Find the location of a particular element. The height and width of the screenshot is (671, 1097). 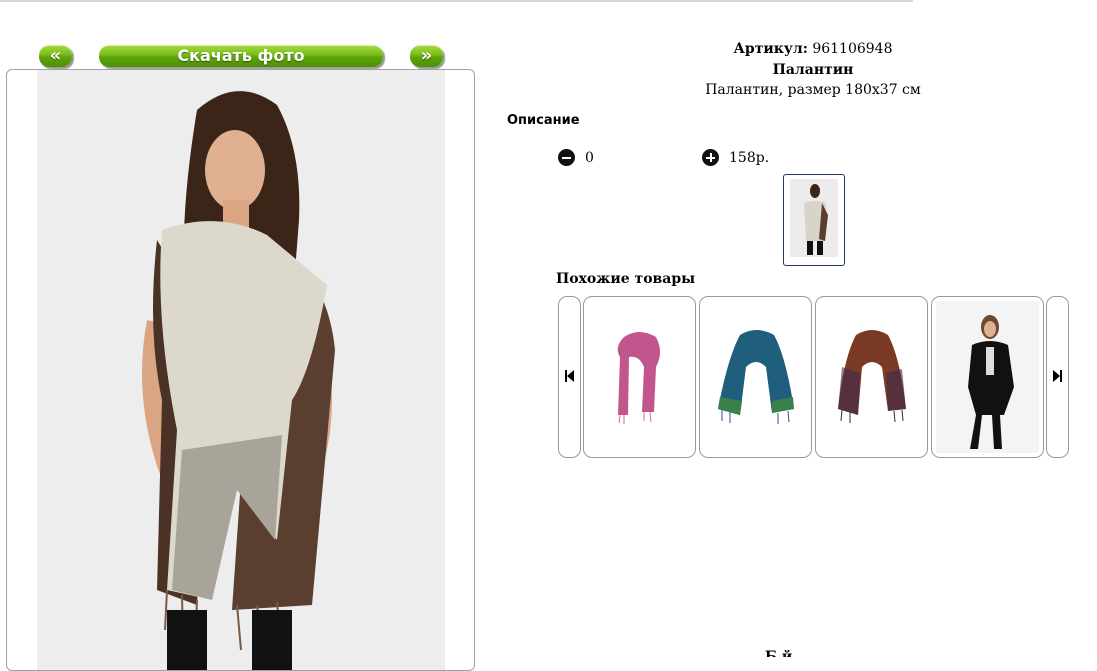

top-divider is located at coordinates (456, 1).